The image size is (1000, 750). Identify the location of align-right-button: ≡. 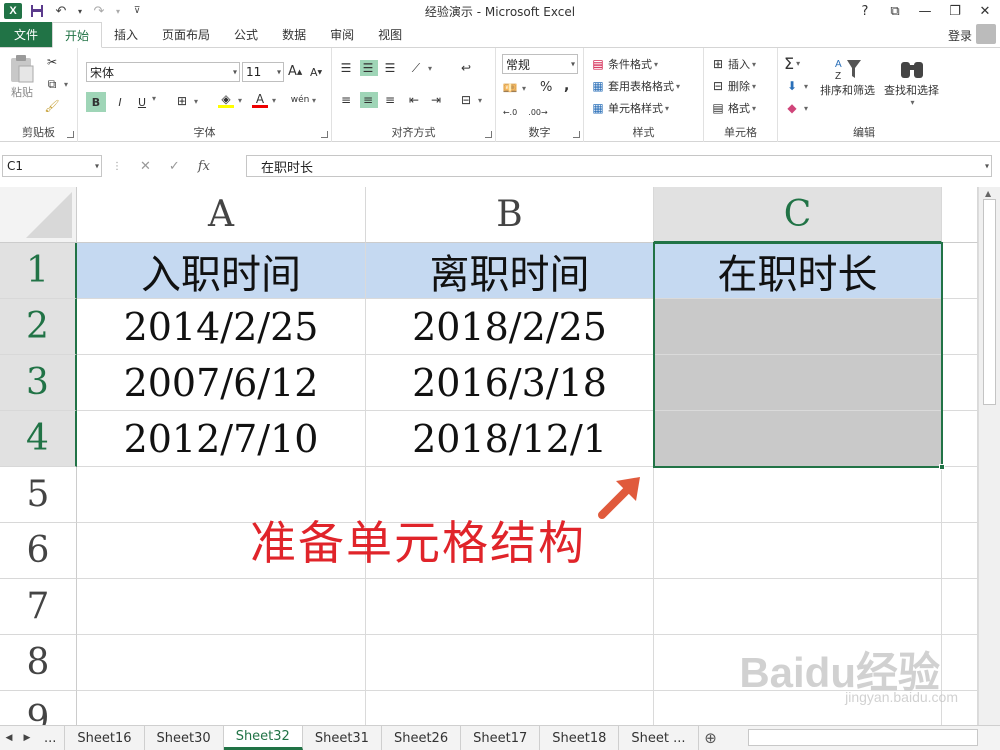
(391, 100).